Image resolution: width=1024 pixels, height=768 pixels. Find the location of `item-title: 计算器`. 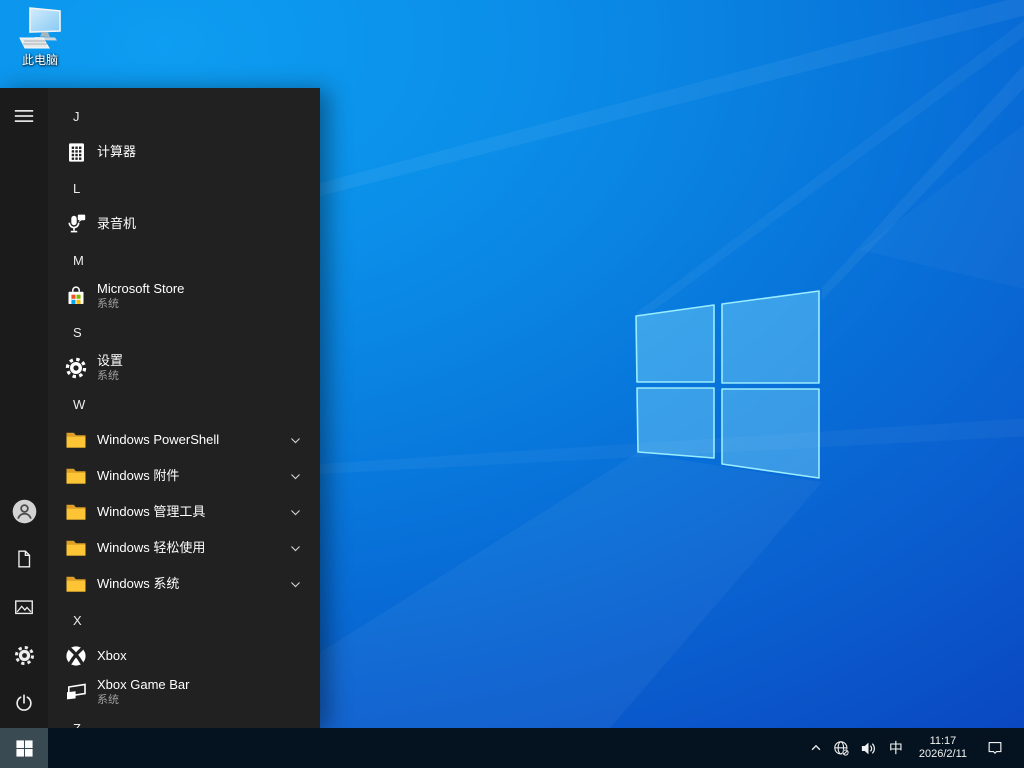

item-title: 计算器 is located at coordinates (117, 151).